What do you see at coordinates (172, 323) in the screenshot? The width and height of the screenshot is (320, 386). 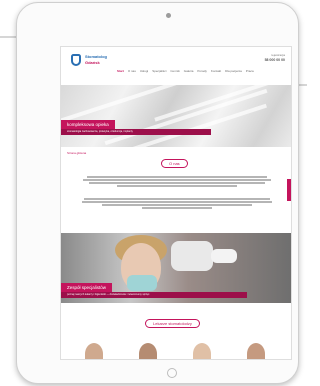 I see `section-pill-doctors: Lekarze stomatolodzy` at bounding box center [172, 323].